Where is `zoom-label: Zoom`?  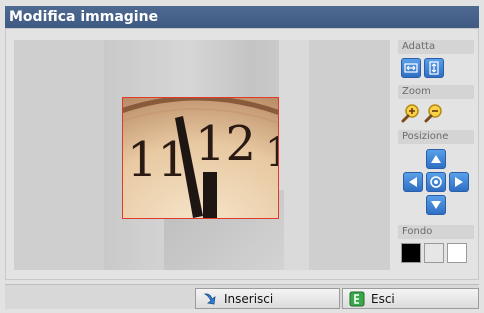 zoom-label: Zoom is located at coordinates (436, 92).